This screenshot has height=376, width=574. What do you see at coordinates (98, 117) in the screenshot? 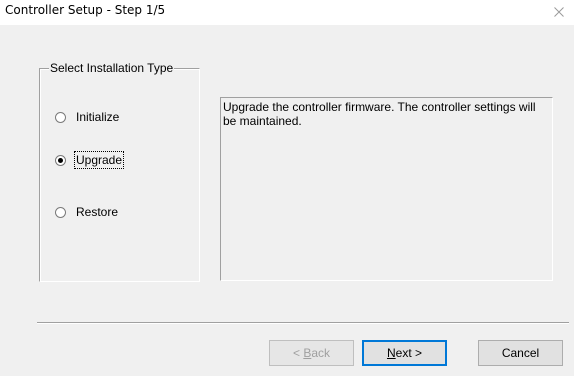
I see `radio-initialize-label: Initialize` at bounding box center [98, 117].